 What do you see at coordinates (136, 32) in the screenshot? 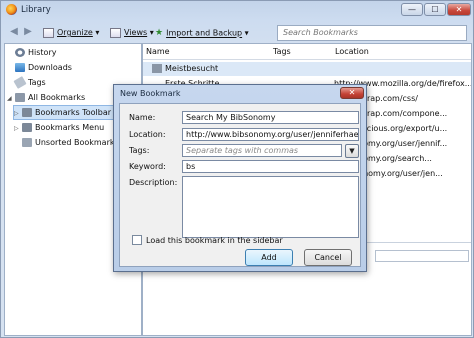
I see `views-label: Views` at bounding box center [136, 32].